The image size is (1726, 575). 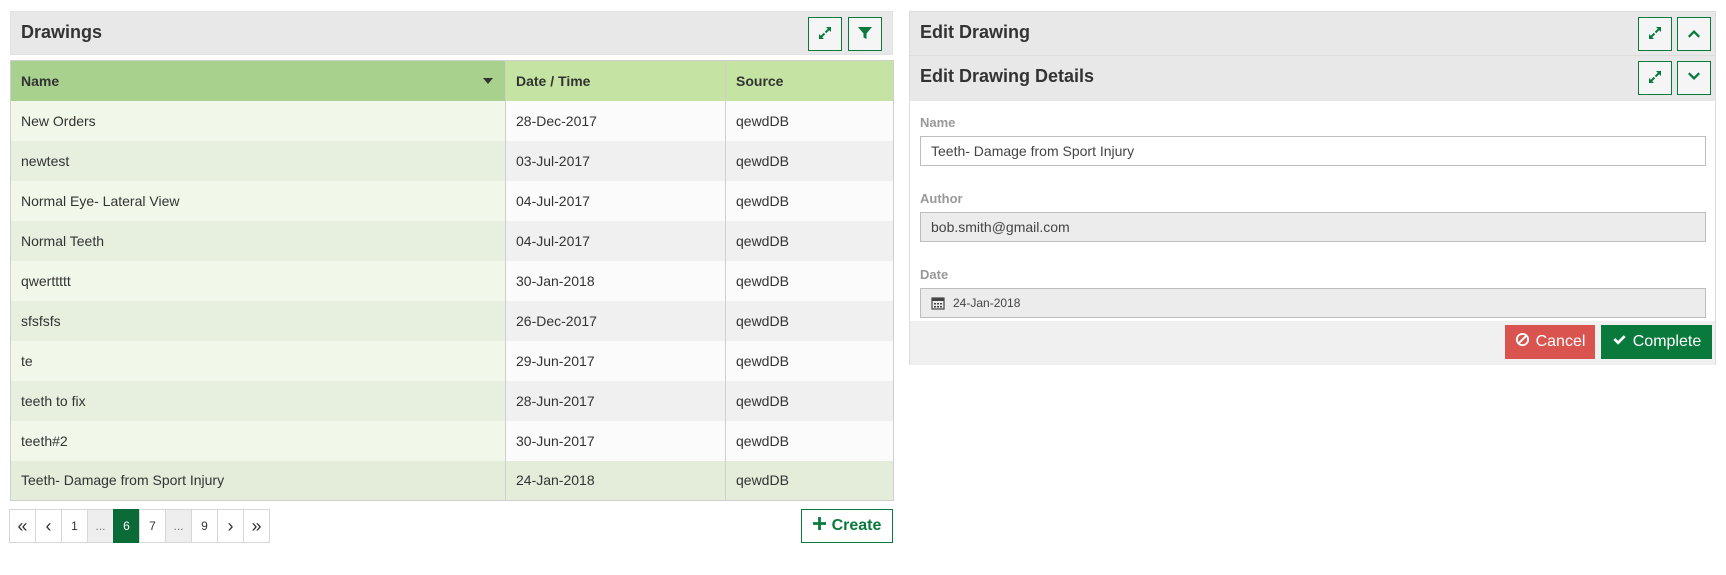 I want to click on table-row: te 29-Jun-2017 qewdDB, so click(x=452, y=360).